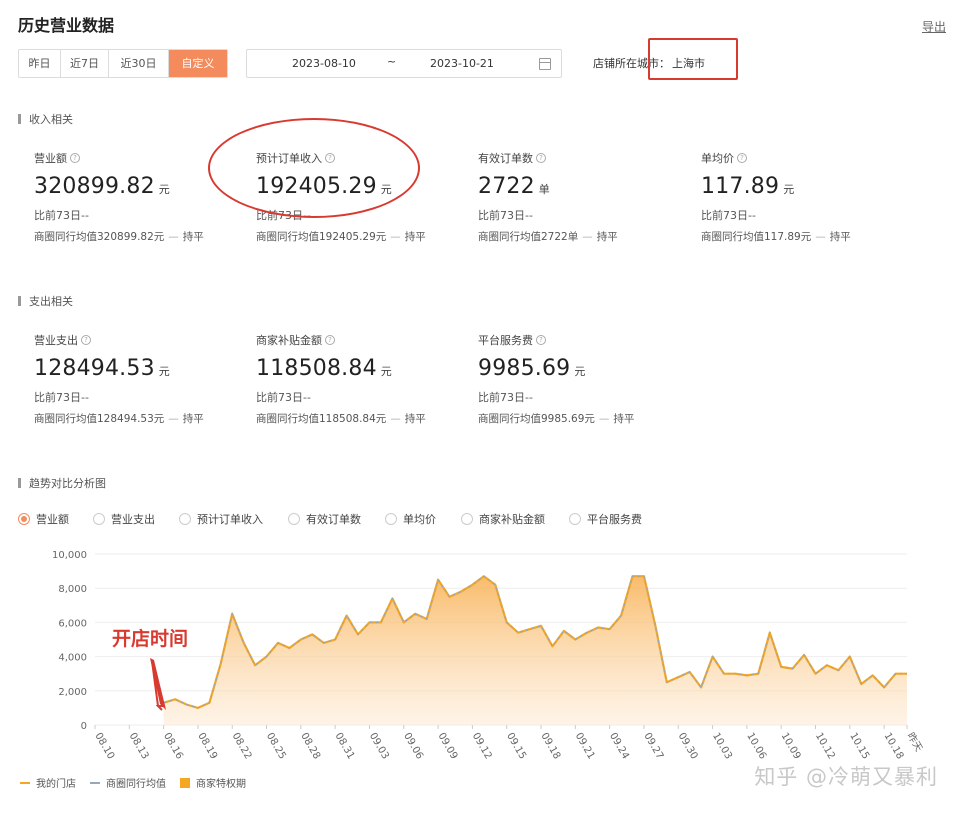  Describe the element at coordinates (139, 63) in the screenshot. I see `tab-last-30-days: 近30日` at that location.